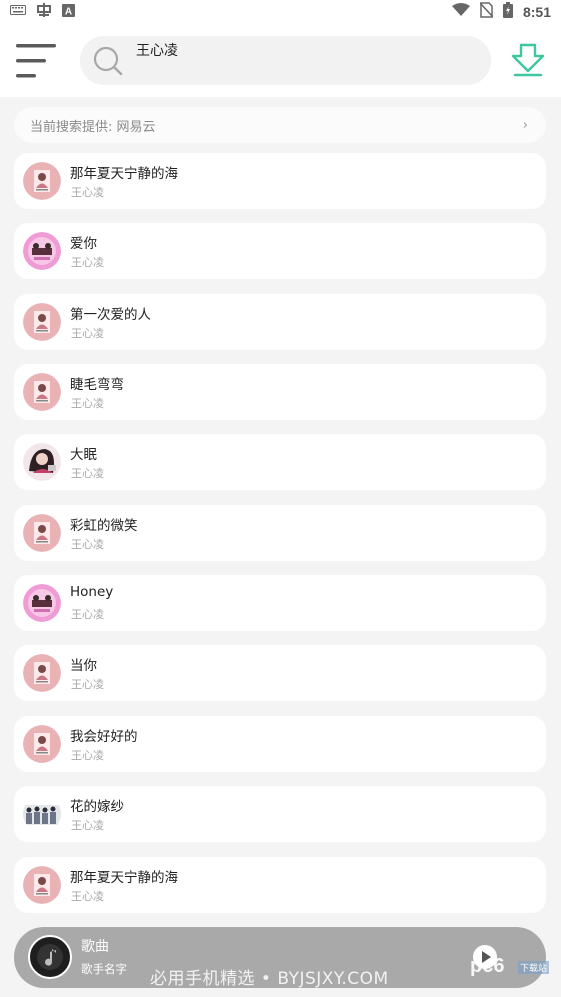 The height and width of the screenshot is (997, 561). Describe the element at coordinates (486, 12) in the screenshot. I see `no-sim-icon` at that location.